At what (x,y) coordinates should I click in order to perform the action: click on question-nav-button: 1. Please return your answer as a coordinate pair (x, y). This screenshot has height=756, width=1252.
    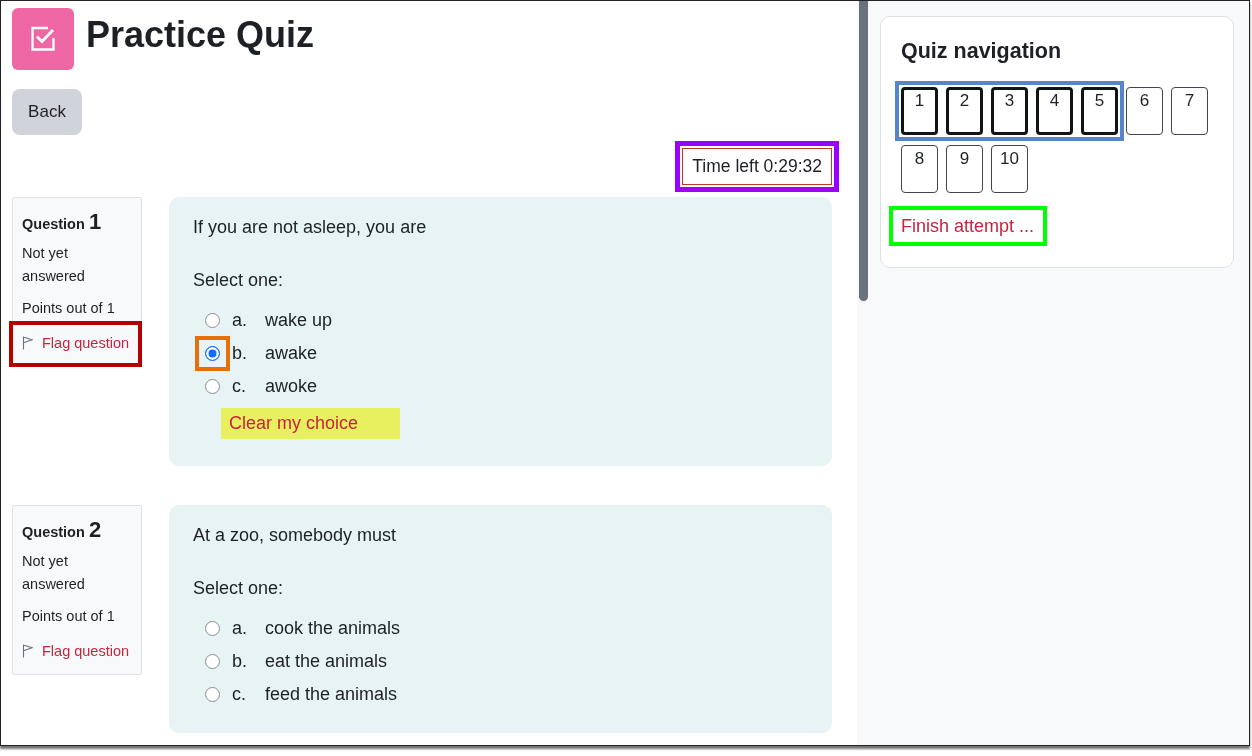
    Looking at the image, I should click on (919, 111).